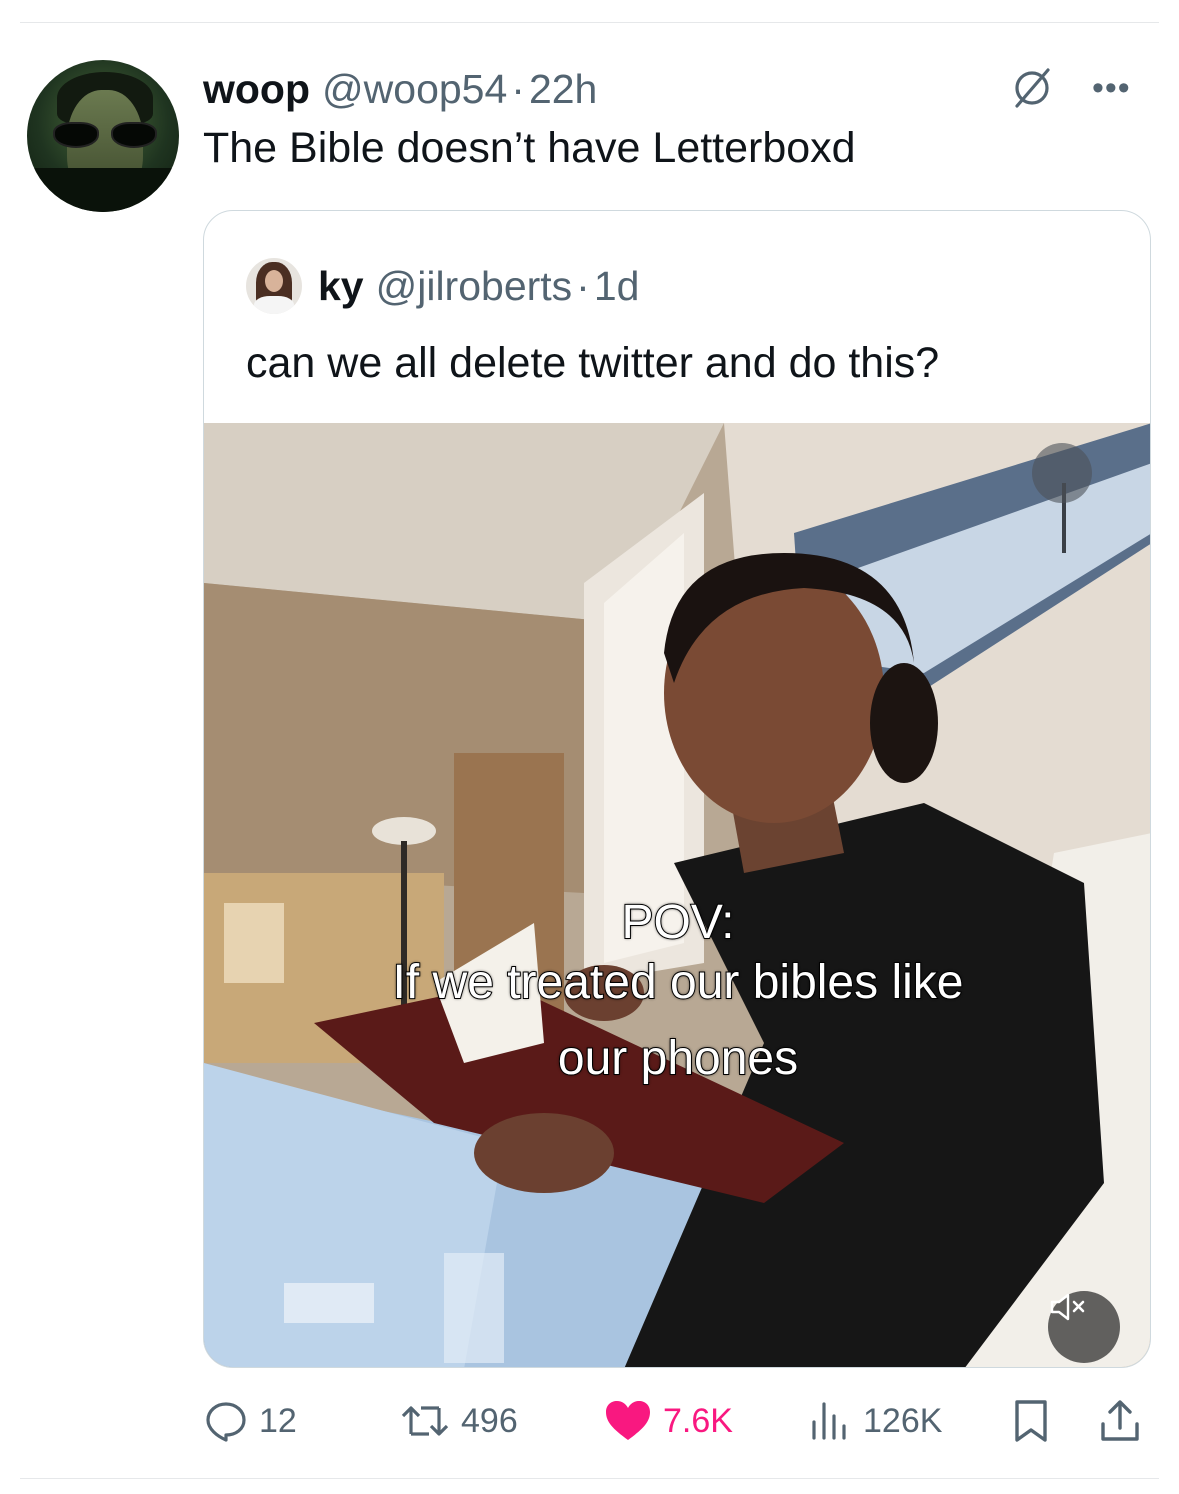 This screenshot has width=1179, height=1494. I want to click on tweet-header-icons: •••, so click(1070, 88).